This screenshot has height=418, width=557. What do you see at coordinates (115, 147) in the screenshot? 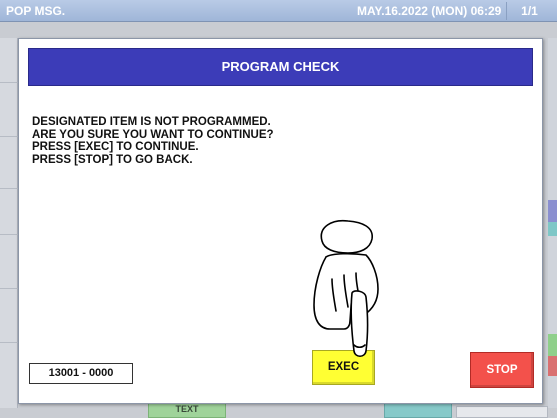
I see `message-line: PRESS [EXEC] TO CONTINUE.` at bounding box center [115, 147].